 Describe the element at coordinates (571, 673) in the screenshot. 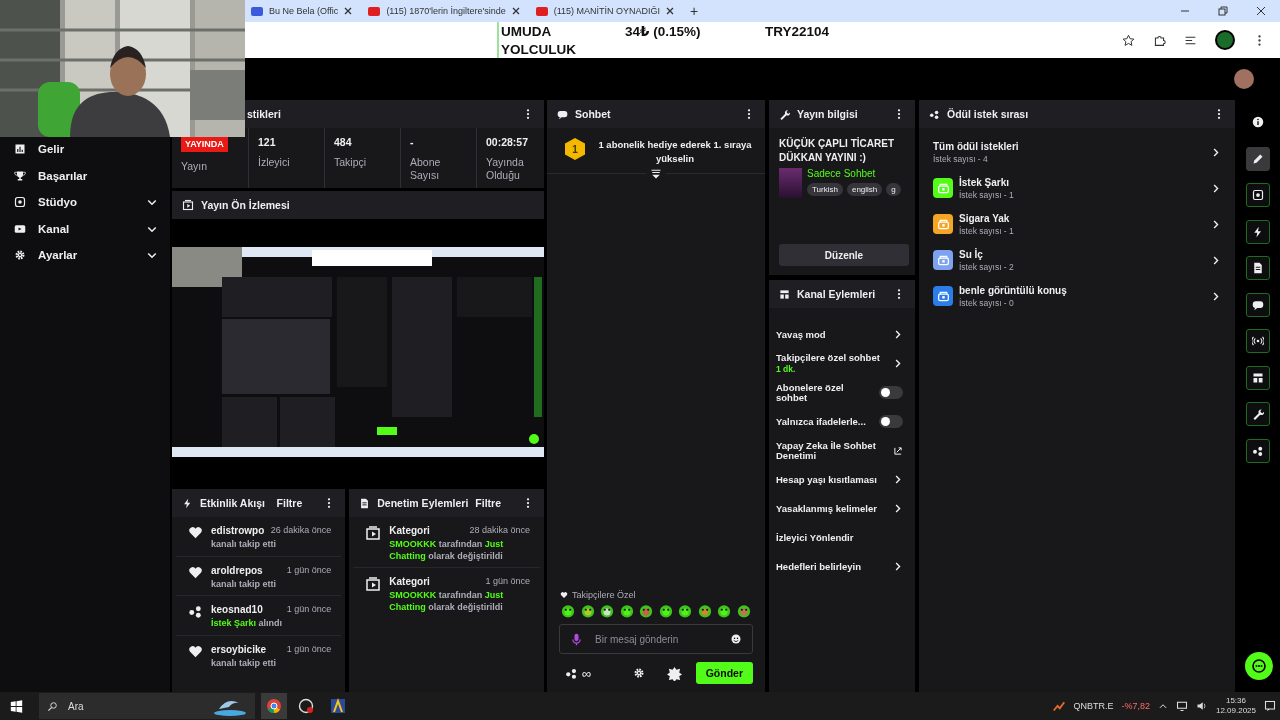

I see `nodes-icon` at that location.